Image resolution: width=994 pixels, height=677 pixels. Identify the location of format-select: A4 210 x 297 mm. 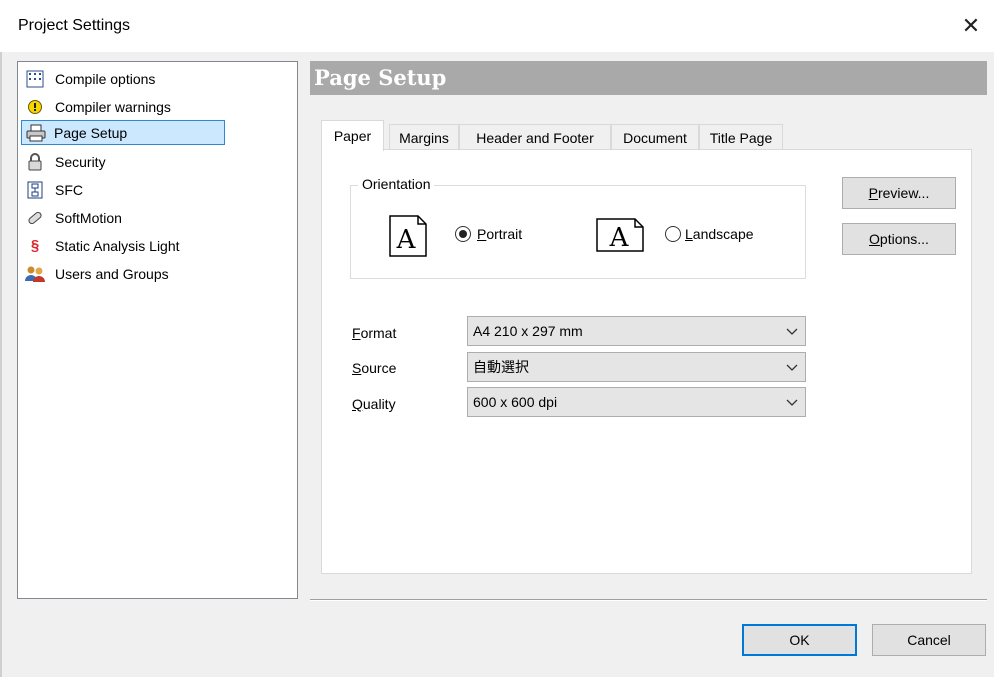
(636, 331).